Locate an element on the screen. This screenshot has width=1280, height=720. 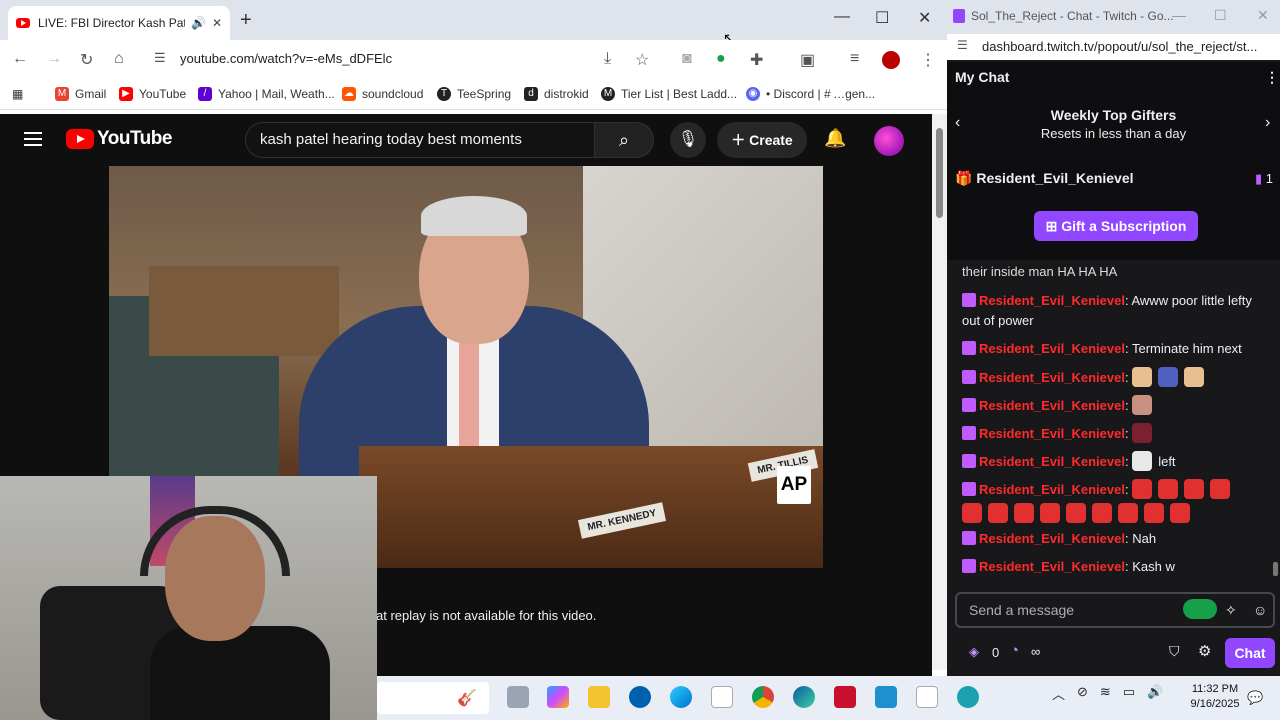
notifications-bell-icon: 🔔 is located at coordinates (835, 138).